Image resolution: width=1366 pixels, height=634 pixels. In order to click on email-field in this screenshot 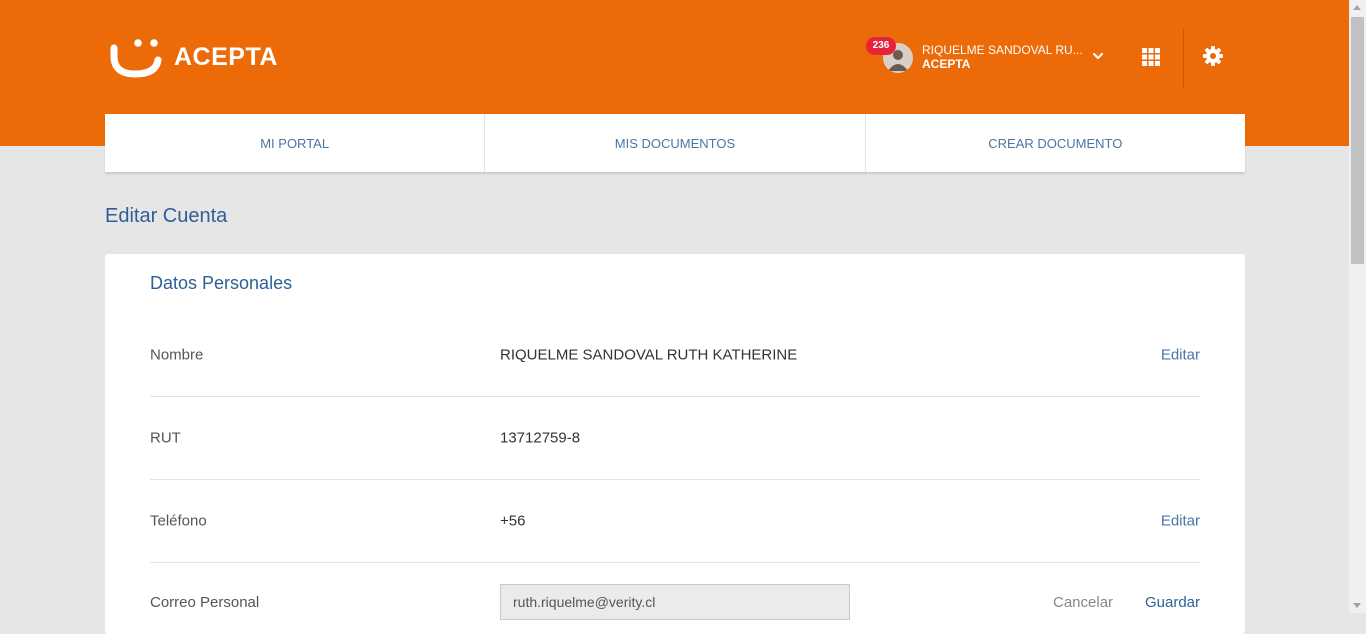, I will do `click(675, 602)`.